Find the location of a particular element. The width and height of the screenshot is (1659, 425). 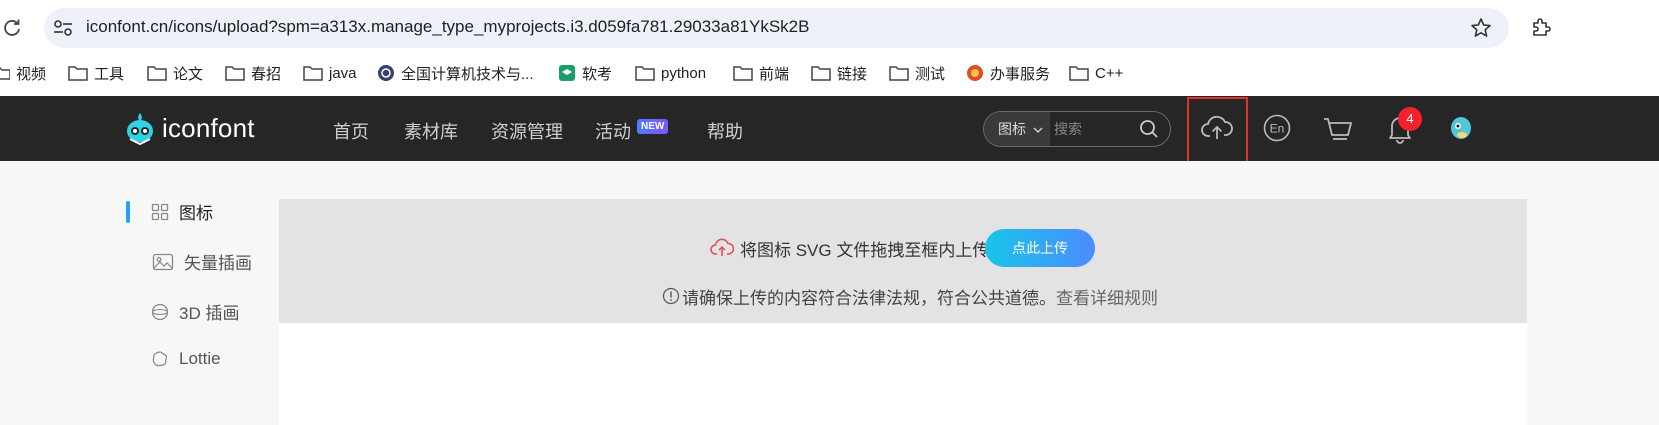

extensions-icon is located at coordinates (1541, 27).